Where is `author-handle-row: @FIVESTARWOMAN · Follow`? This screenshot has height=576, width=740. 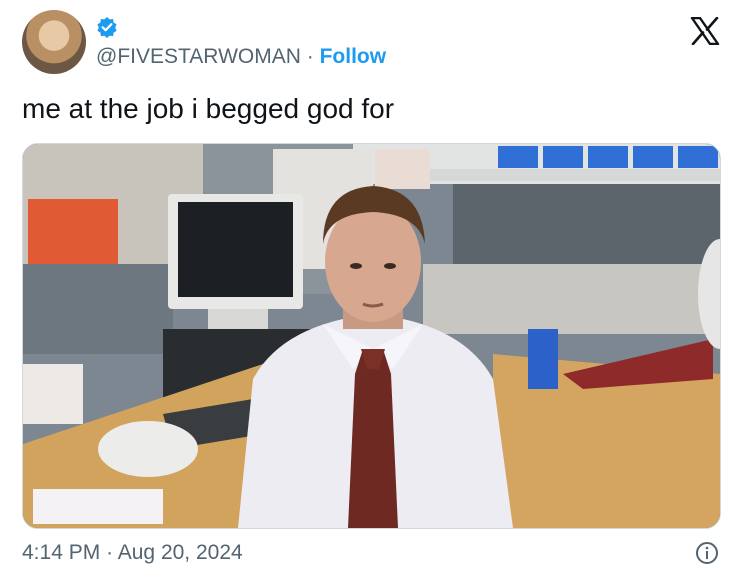 author-handle-row: @FIVESTARWOMAN · Follow is located at coordinates (241, 57).